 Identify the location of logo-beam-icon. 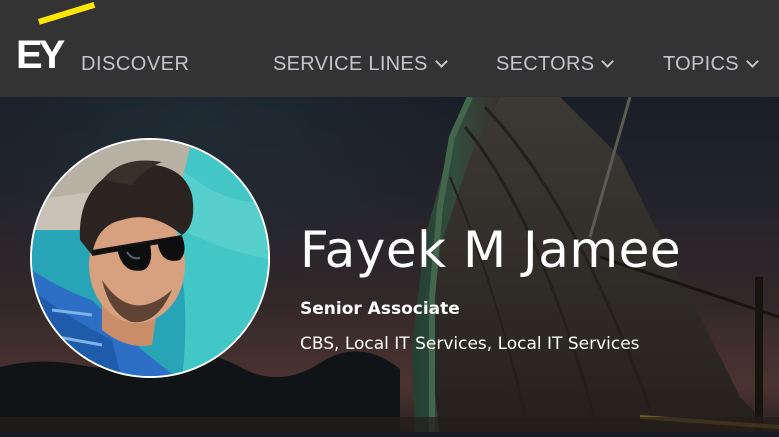
(67, 13).